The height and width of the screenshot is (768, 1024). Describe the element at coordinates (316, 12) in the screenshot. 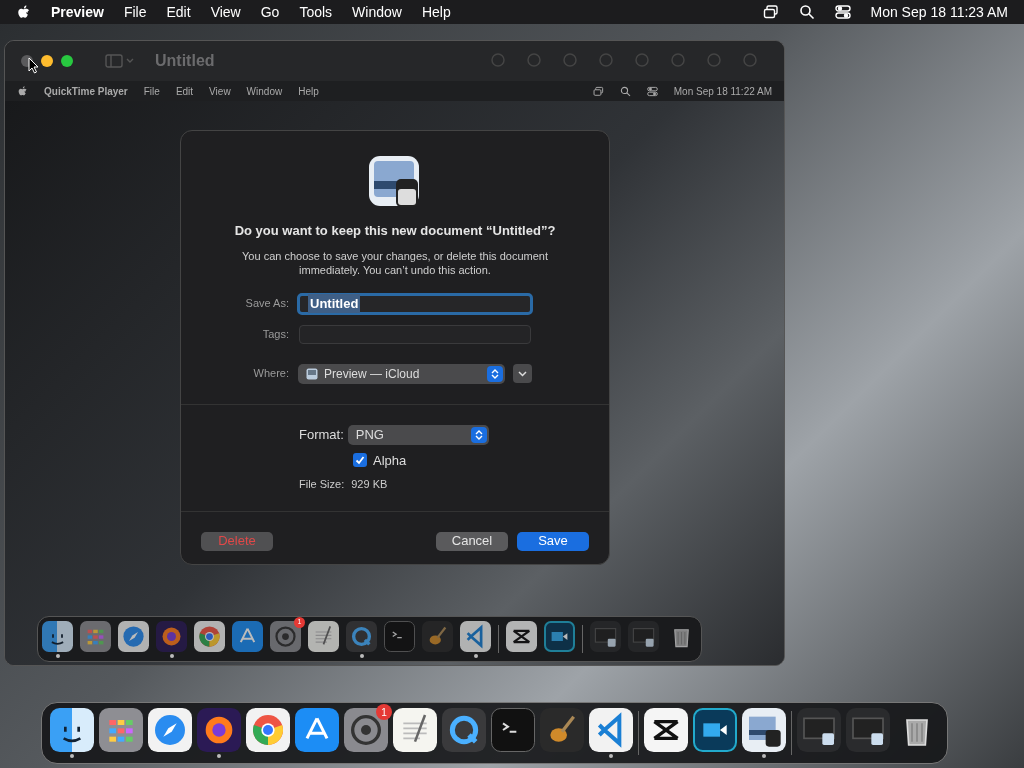

I see `menu-item: Tools` at that location.